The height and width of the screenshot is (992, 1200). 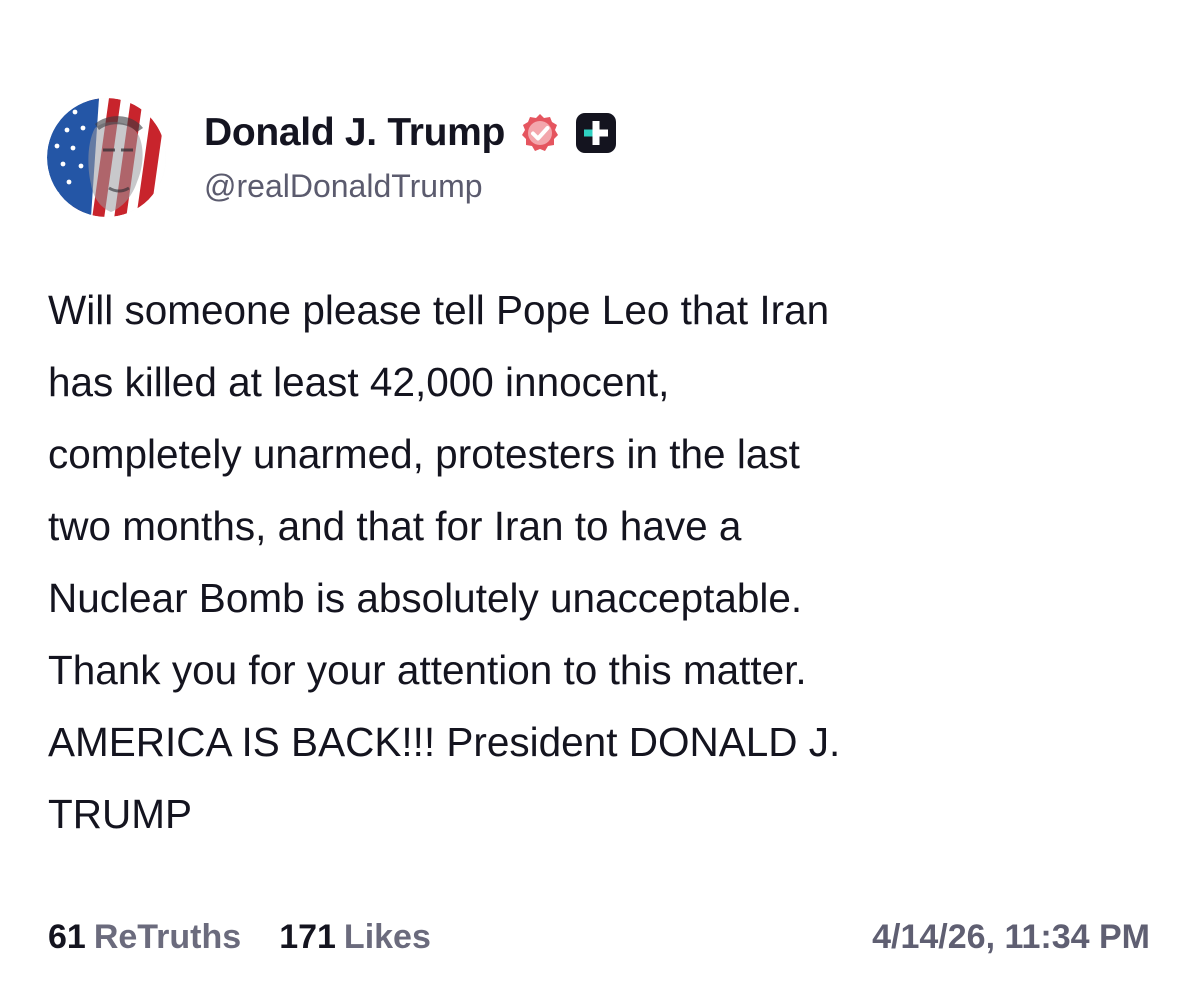 I want to click on avatar, so click(x=106, y=157).